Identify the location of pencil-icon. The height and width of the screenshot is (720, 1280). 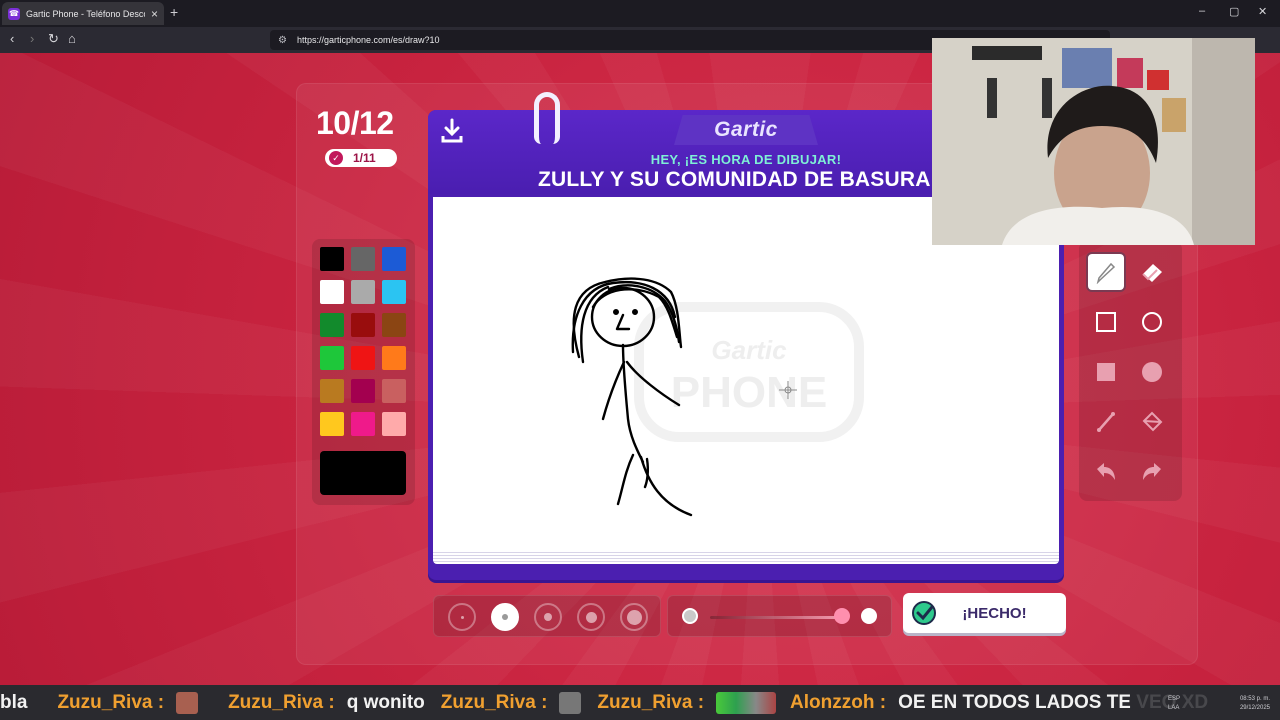
(1106, 273).